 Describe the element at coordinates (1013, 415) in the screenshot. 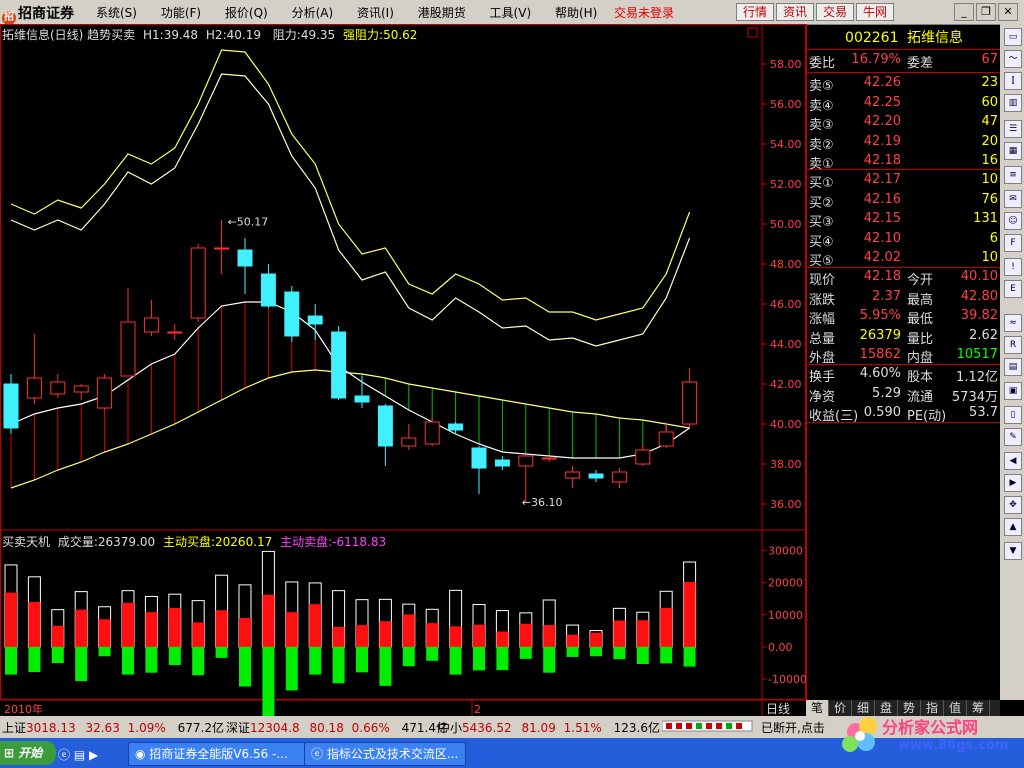

I see `book-icon: ▯` at that location.